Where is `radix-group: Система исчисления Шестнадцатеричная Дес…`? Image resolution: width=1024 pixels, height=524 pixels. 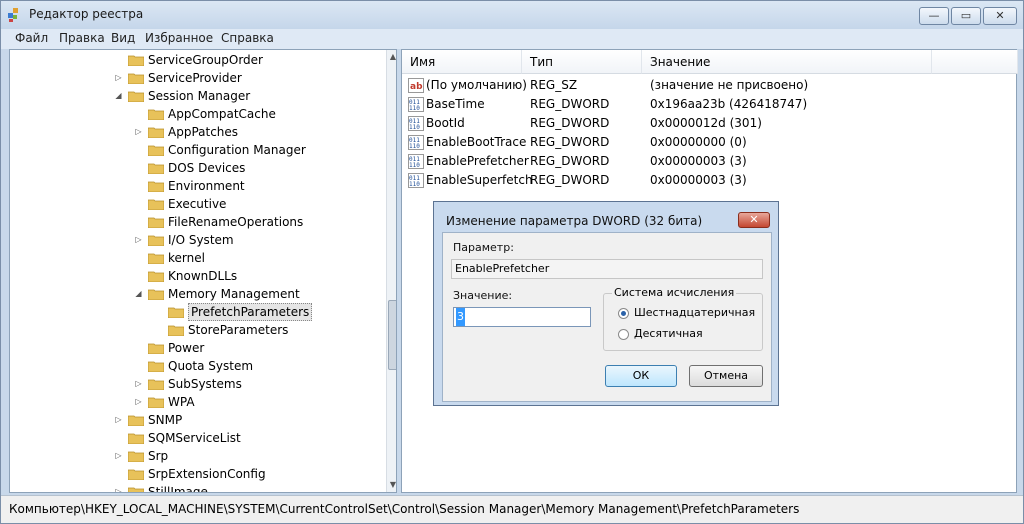 radix-group: Система исчисления Шестнадцатеричная Дес… is located at coordinates (683, 318).